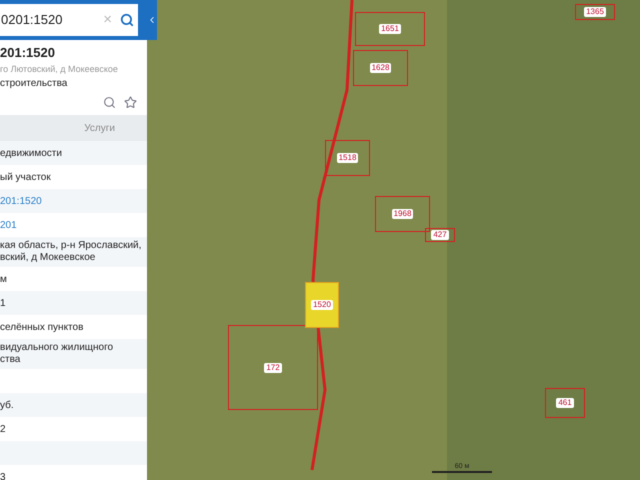 The height and width of the screenshot is (480, 640). What do you see at coordinates (3, 279) in the screenshot?
I see `info-text: м` at bounding box center [3, 279].